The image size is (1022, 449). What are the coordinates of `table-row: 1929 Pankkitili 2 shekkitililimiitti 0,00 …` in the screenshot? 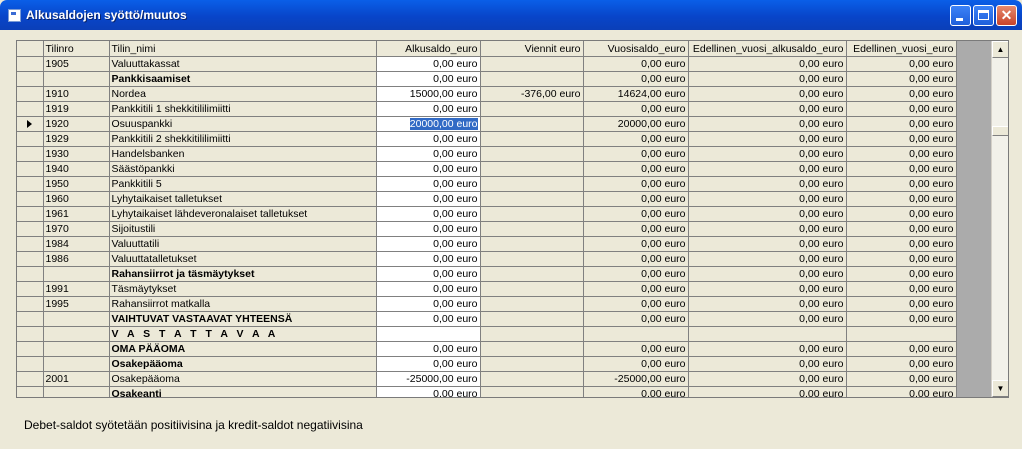 It's located at (487, 139).